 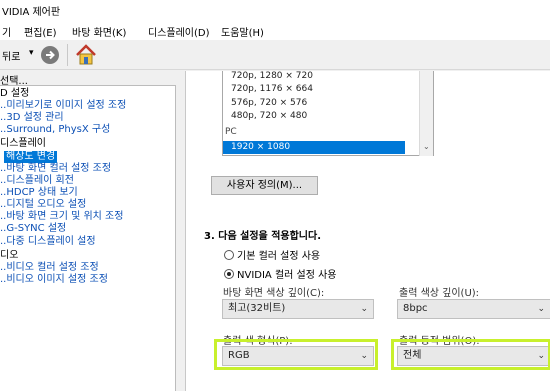 What do you see at coordinates (32, 118) in the screenshot?
I see `tree-item-3d-manage: ..3D 설정 관리` at bounding box center [32, 118].